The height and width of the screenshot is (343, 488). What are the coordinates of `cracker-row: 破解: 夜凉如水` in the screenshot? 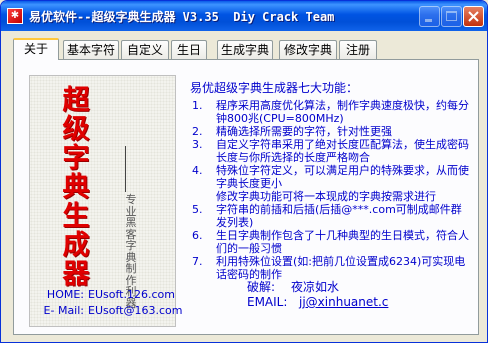 It's located at (317, 287).